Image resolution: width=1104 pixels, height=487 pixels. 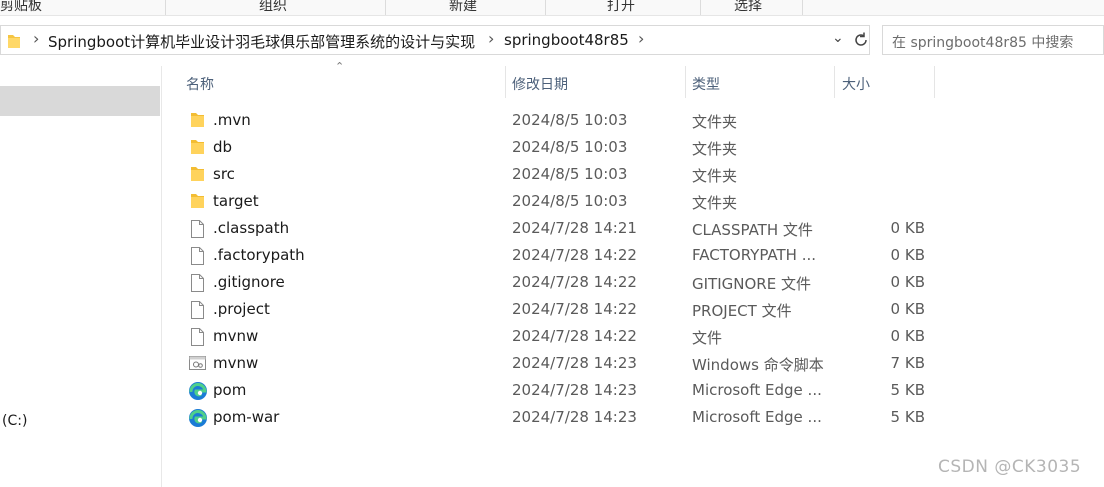 I want to click on search-placeholder: 在 springboot48r85 中搜索, so click(x=983, y=43).